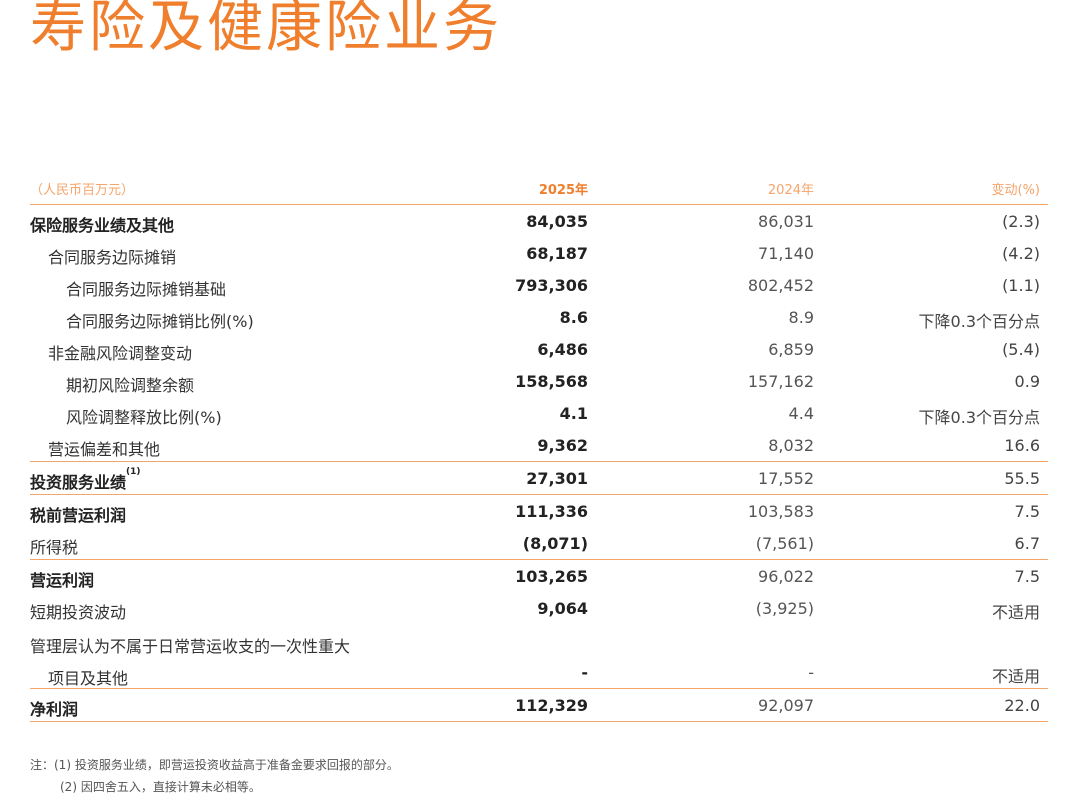 This screenshot has height=805, width=1080. What do you see at coordinates (562, 445) in the screenshot?
I see `value-2025: 9,362` at bounding box center [562, 445].